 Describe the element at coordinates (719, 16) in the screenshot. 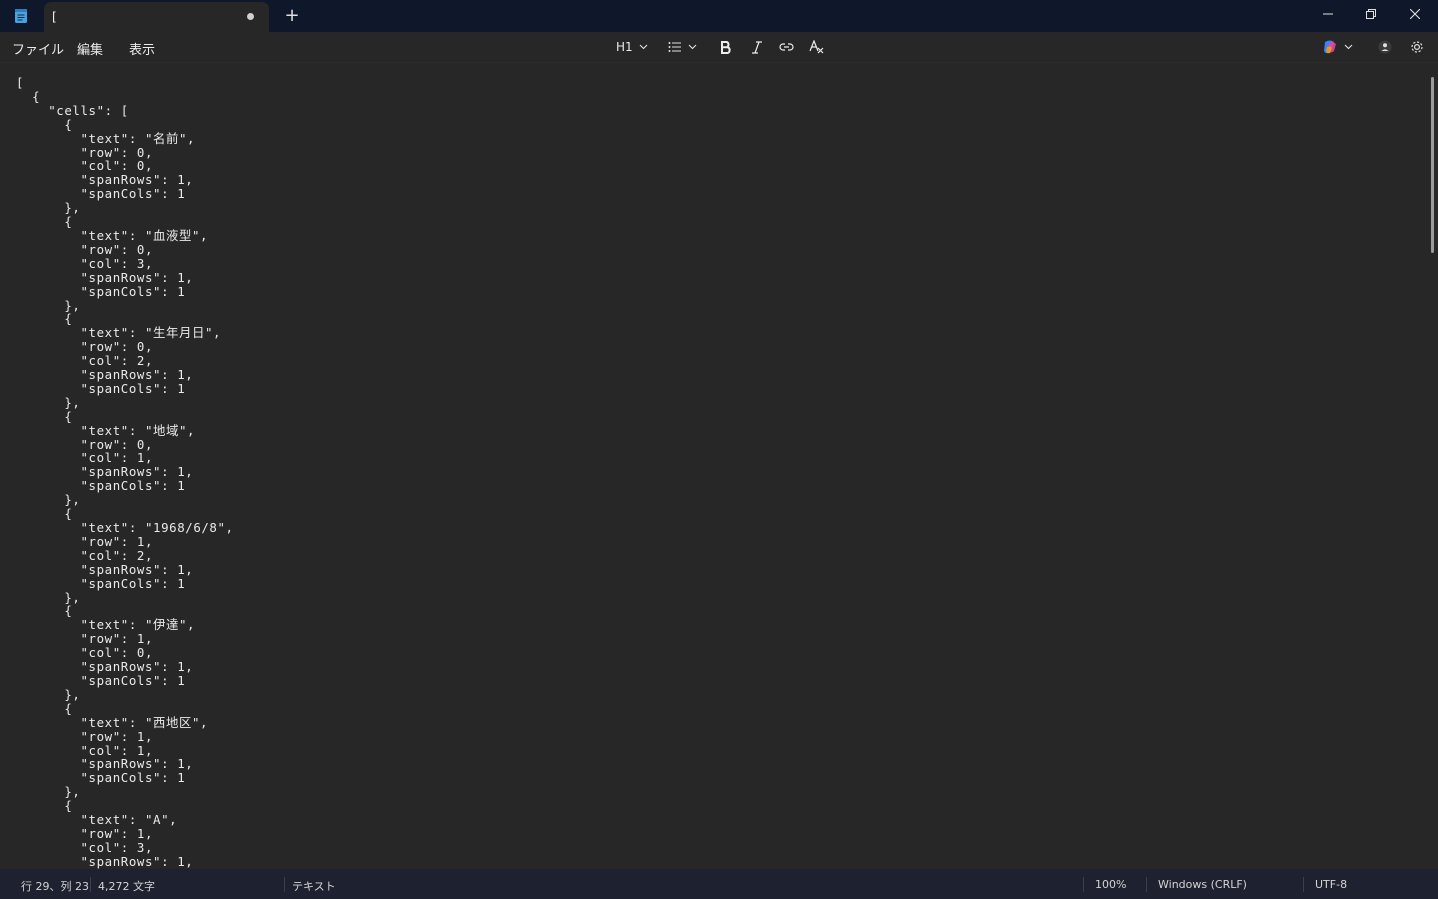

I see `title-bar: [ +` at that location.